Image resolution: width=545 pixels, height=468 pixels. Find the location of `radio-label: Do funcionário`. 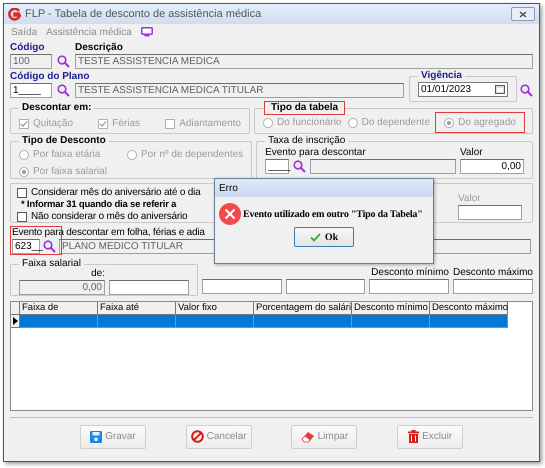

radio-label: Do funcionário is located at coordinates (309, 123).